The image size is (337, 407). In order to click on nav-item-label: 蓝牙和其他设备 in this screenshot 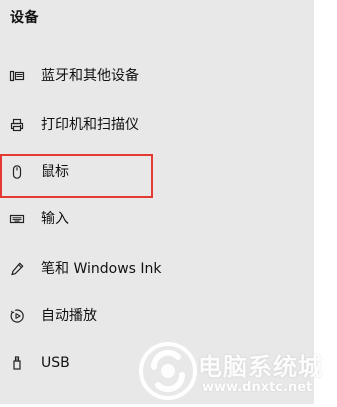, I will do `click(90, 76)`.